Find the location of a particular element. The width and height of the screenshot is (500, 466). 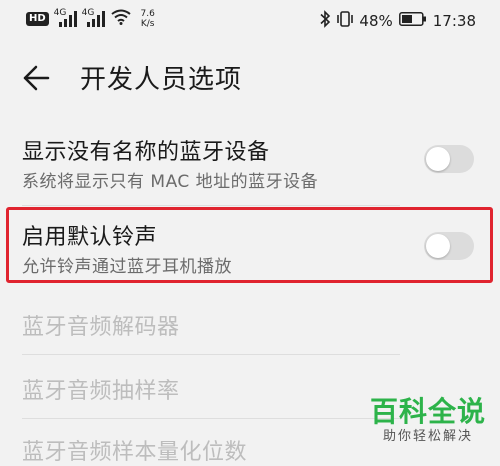

watermark-slogan: 助你轻松解决 is located at coordinates (427, 436).